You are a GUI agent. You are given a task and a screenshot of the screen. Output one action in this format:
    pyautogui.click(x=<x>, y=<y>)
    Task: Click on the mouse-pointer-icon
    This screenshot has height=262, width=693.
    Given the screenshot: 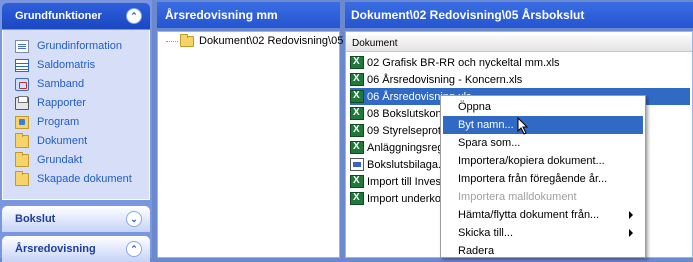 What is the action you would take?
    pyautogui.click(x=523, y=126)
    